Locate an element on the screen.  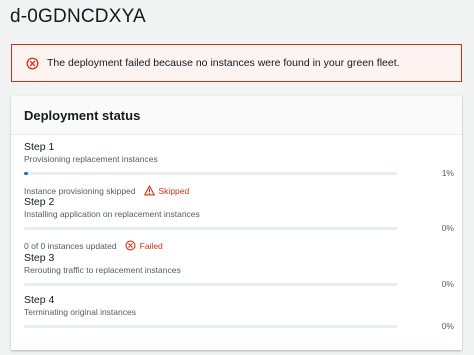
step-name: Step 4 is located at coordinates (39, 300).